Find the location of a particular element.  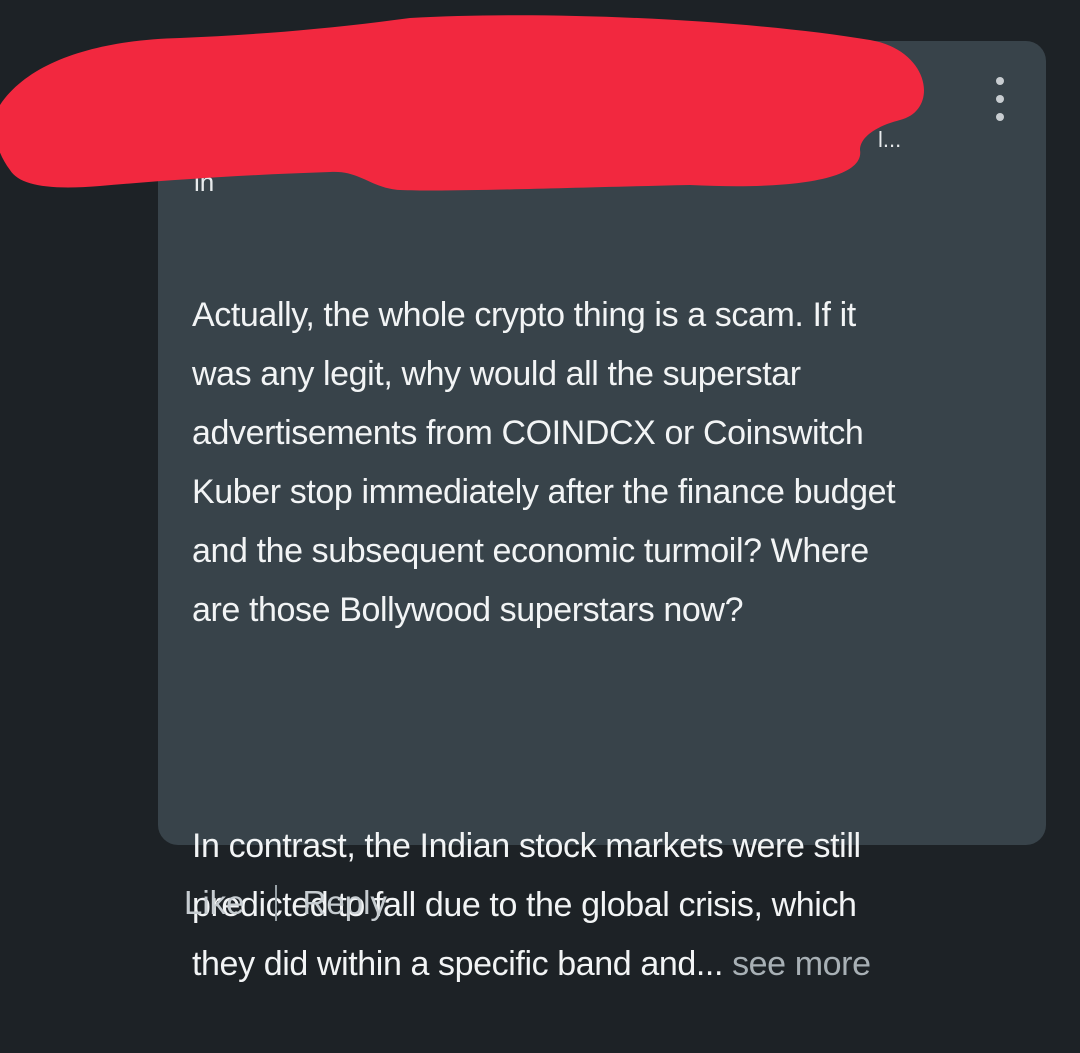

author-subline: ih is located at coordinates (204, 182).